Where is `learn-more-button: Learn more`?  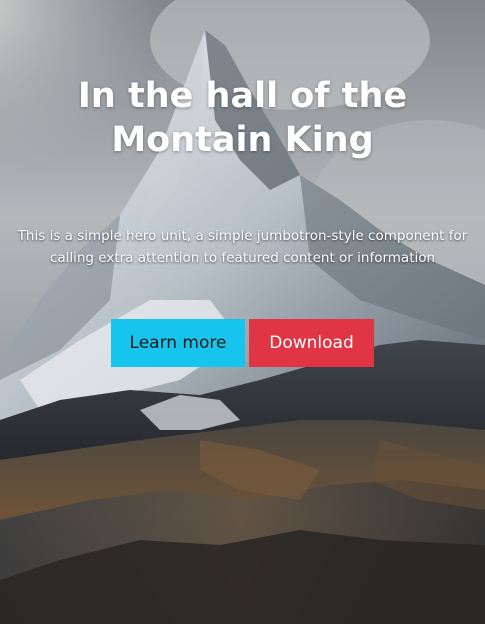 learn-more-button: Learn more is located at coordinates (178, 343).